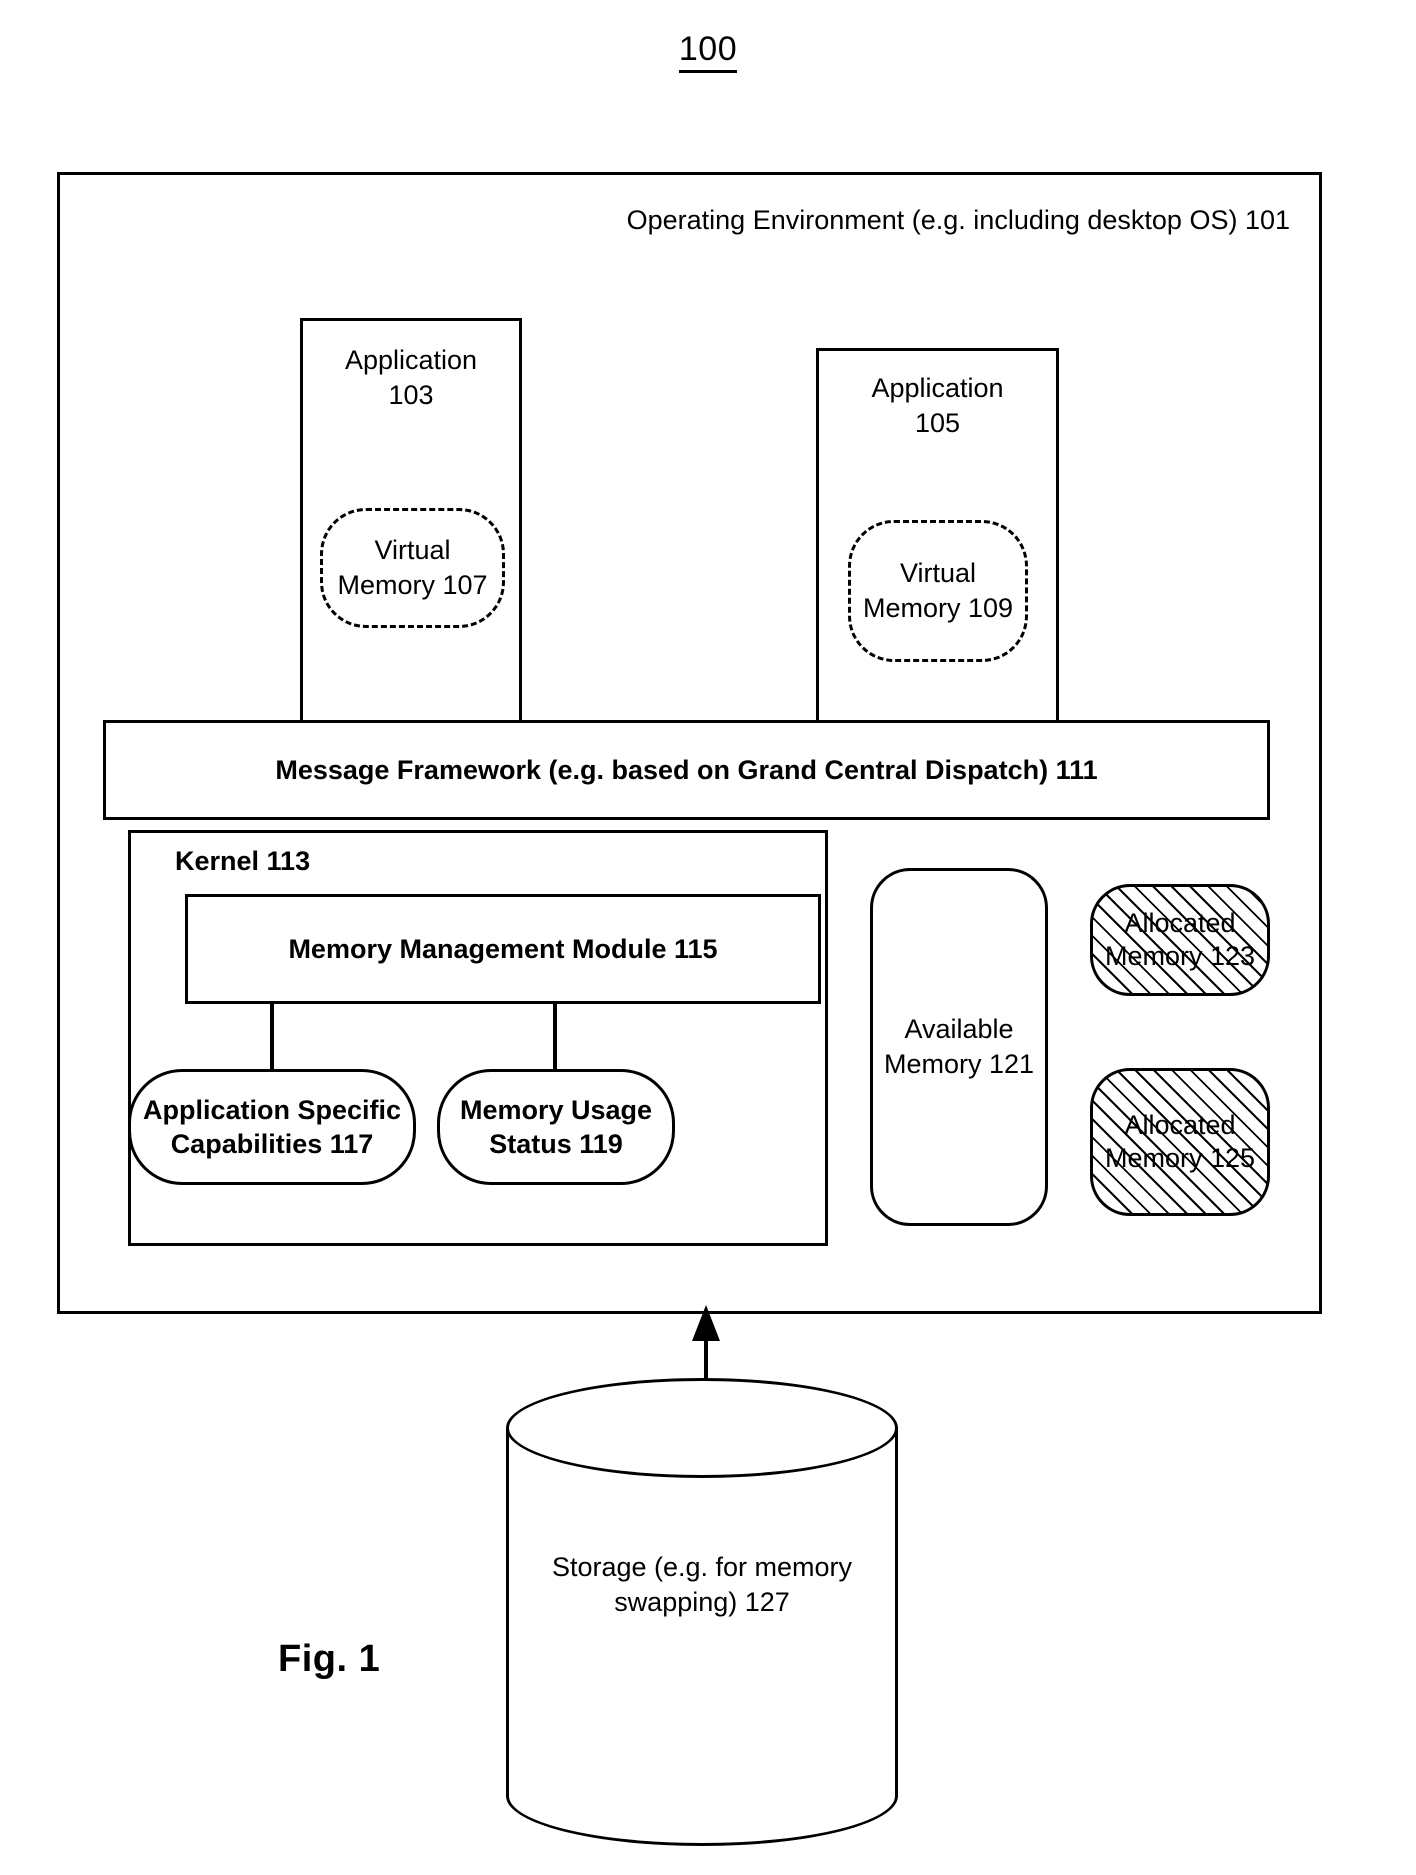  I want to click on available-memory-box: Available Memory 121, so click(959, 1047).